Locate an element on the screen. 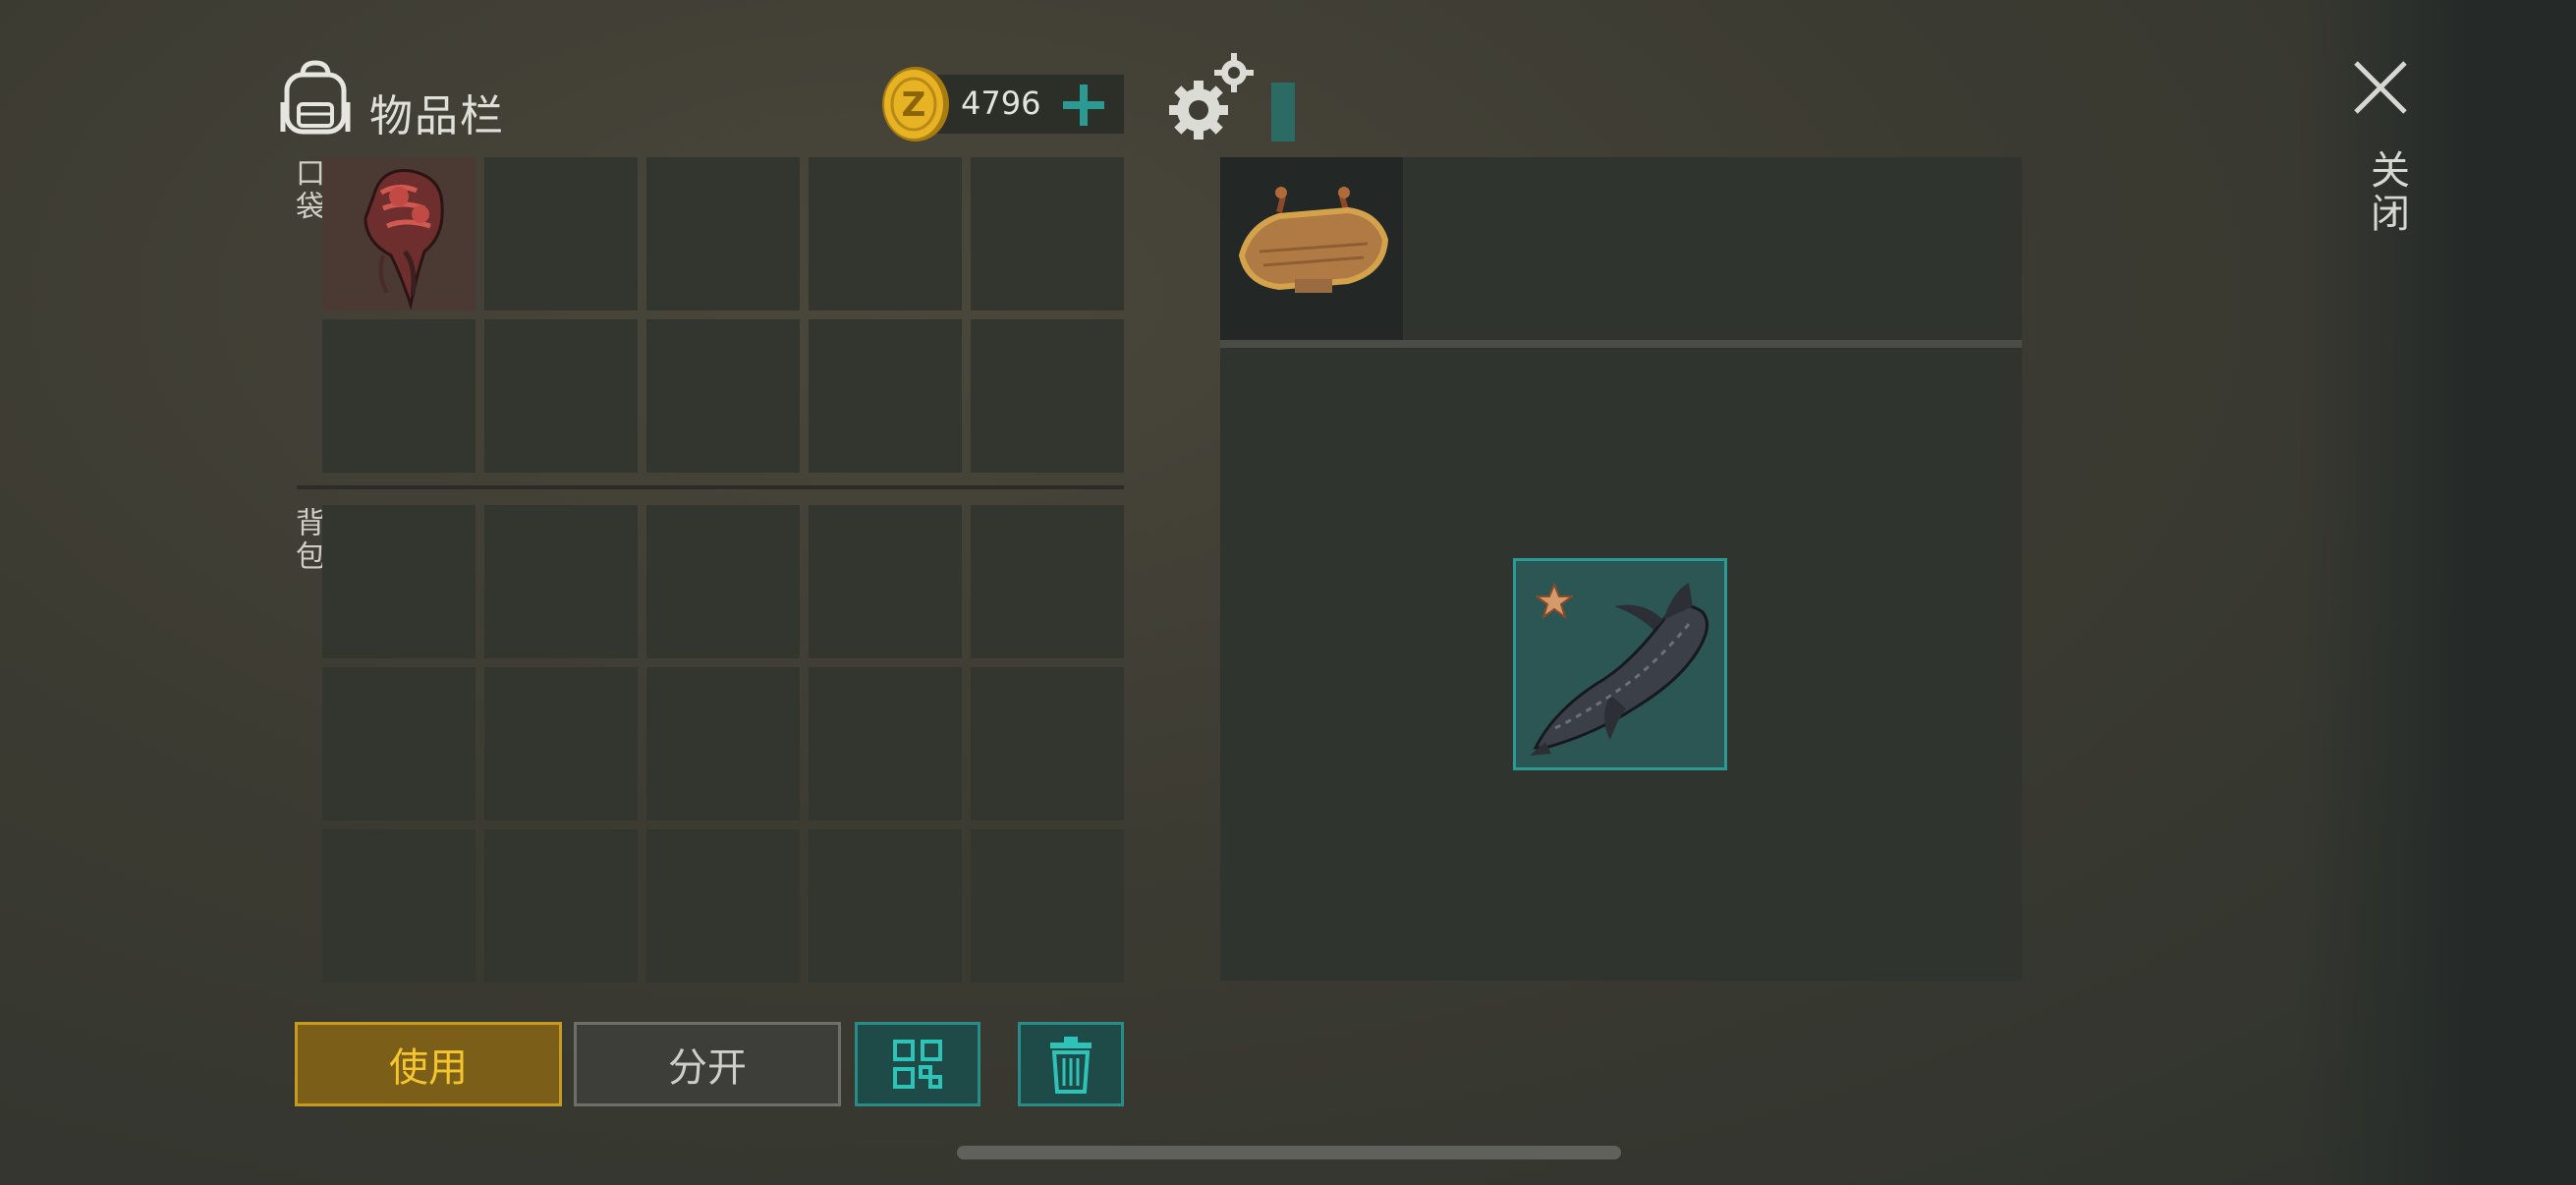  svg-text: Z is located at coordinates (914, 105).